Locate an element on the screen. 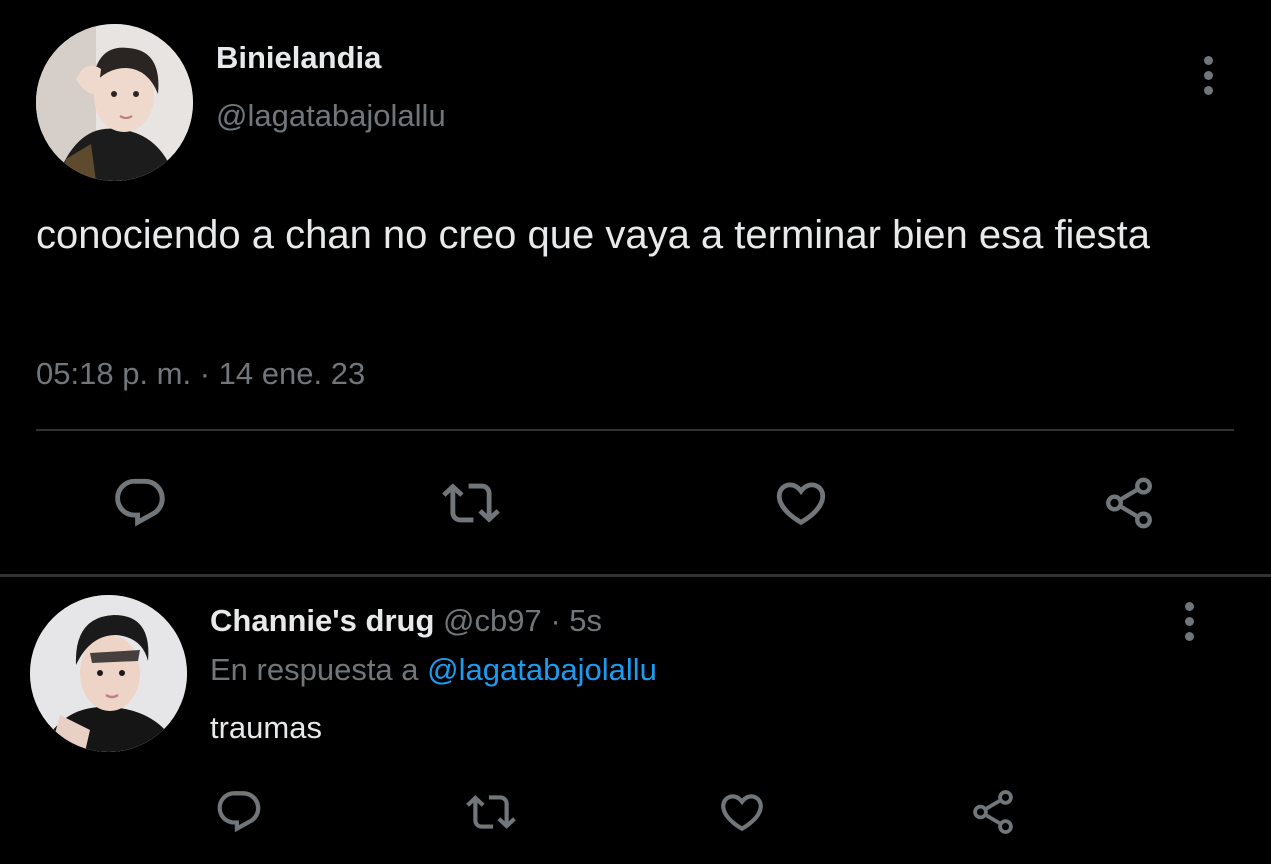 This screenshot has height=864, width=1271. author-name: Binielandia is located at coordinates (298, 58).